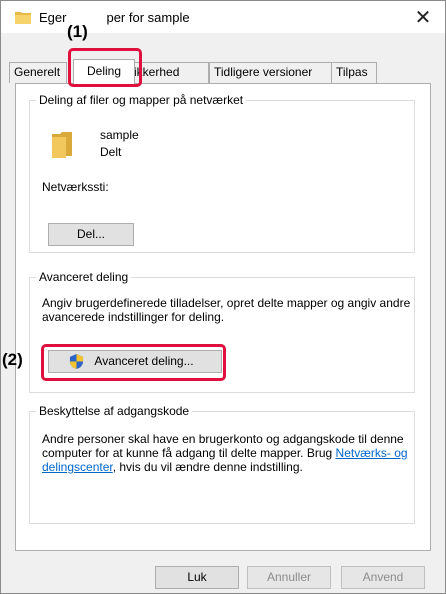  Describe the element at coordinates (207, 467) in the screenshot. I see `password-text-end: , hvis du vil ændre denne indstilling.` at that location.